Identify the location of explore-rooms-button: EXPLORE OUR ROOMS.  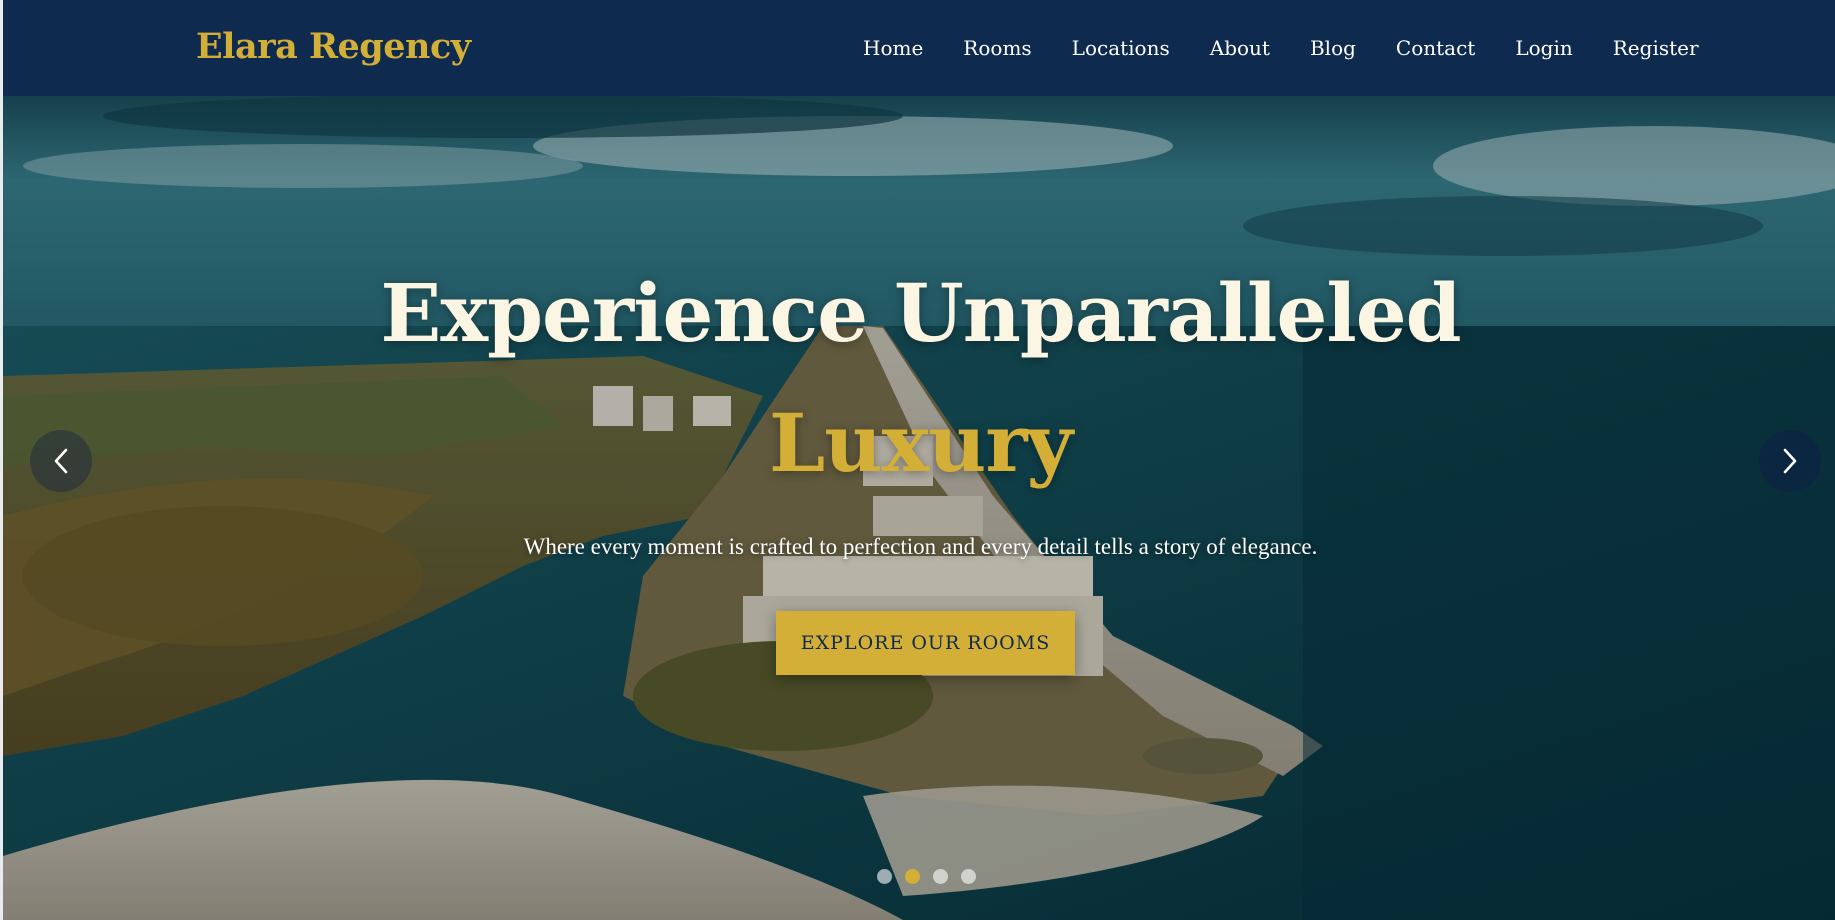
(925, 643).